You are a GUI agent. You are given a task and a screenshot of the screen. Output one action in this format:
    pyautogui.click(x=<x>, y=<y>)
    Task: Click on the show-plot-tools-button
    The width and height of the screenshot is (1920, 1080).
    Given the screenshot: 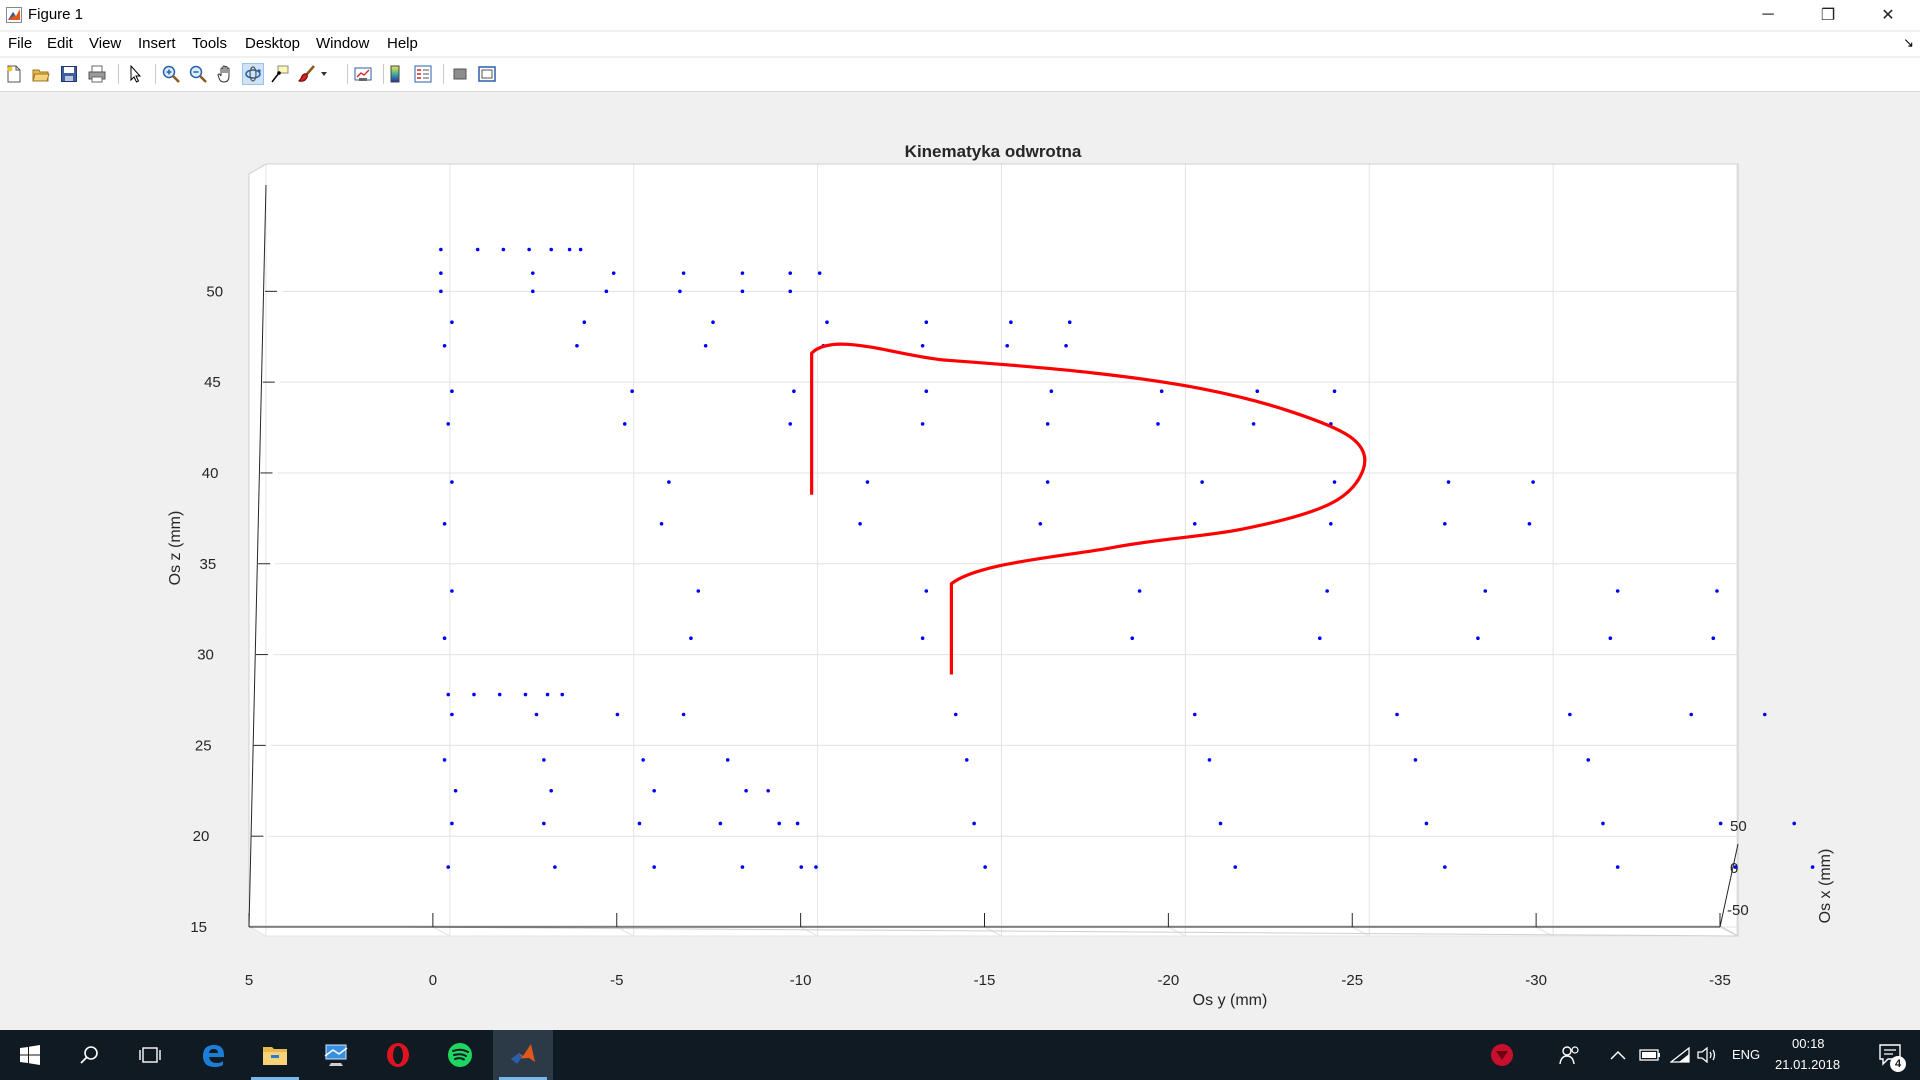 What is the action you would take?
    pyautogui.click(x=487, y=74)
    